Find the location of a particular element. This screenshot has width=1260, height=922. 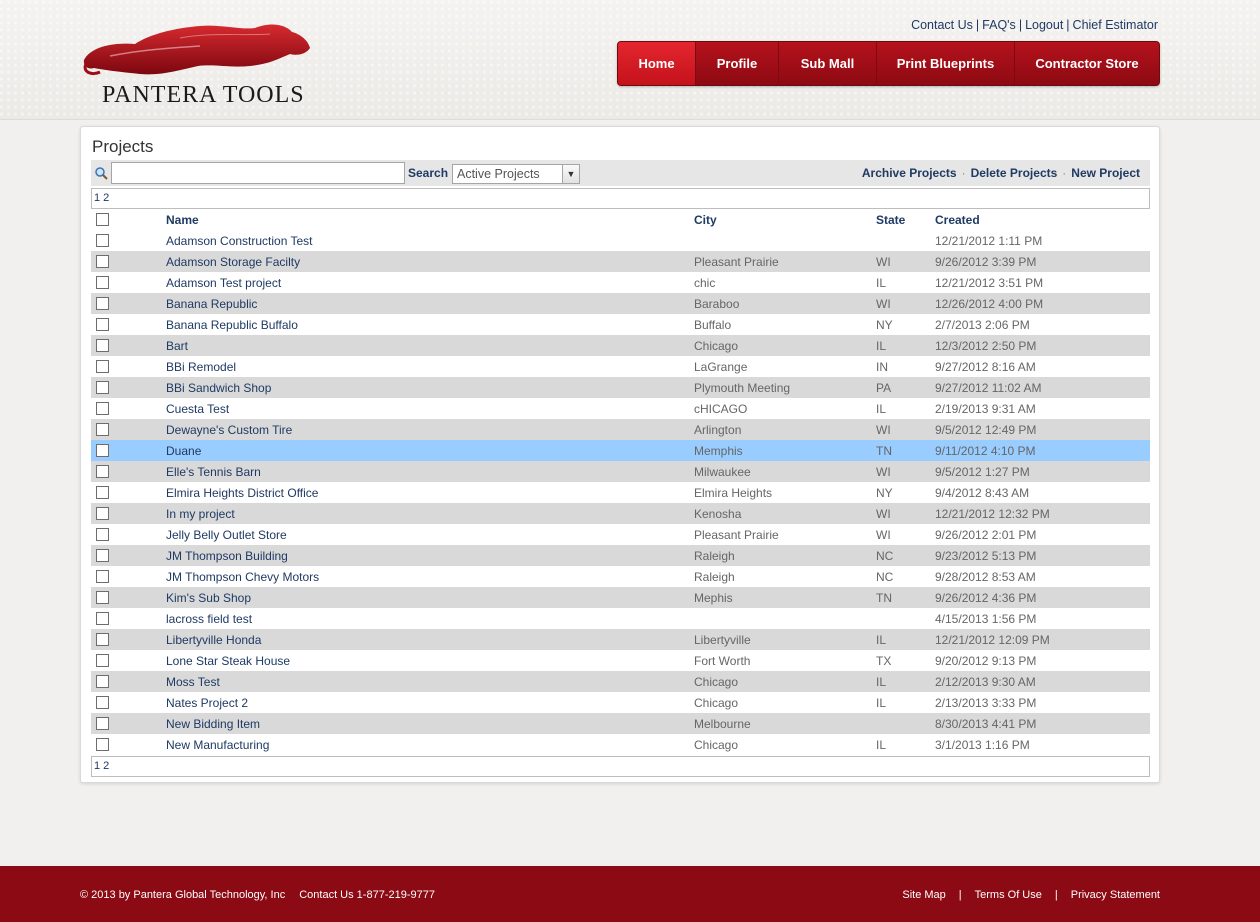

project-name-link: BBi Sandwich Shop is located at coordinates (218, 388).